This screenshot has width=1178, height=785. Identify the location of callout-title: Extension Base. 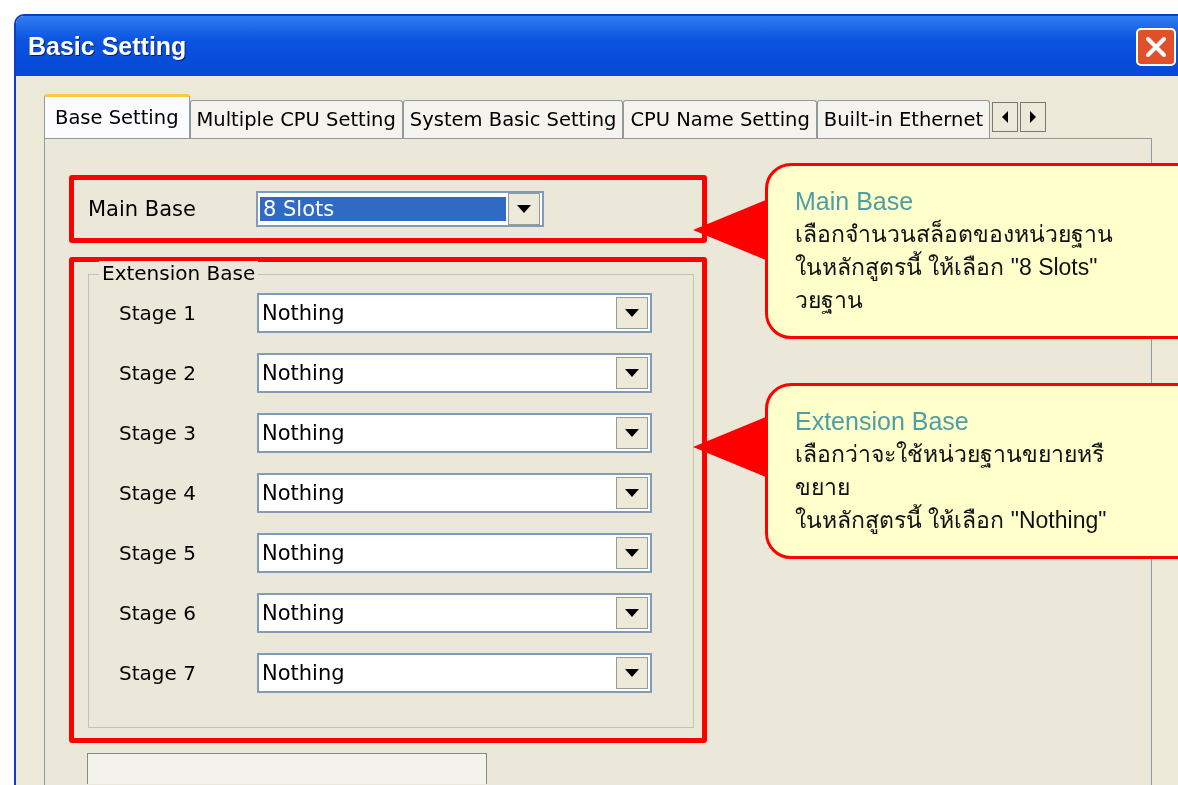
(882, 421).